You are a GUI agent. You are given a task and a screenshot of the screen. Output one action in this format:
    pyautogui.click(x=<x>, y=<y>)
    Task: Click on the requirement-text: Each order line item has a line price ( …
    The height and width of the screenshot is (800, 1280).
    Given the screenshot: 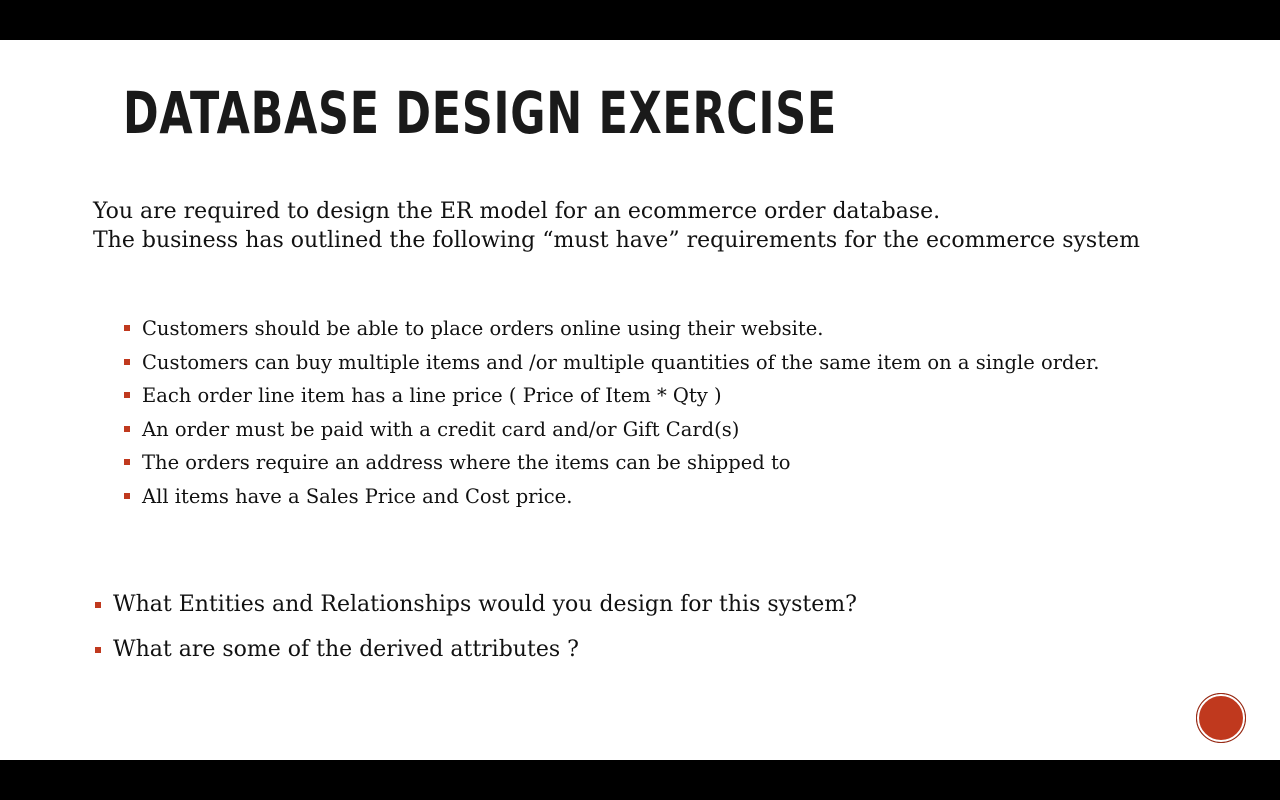 What is the action you would take?
    pyautogui.click(x=432, y=395)
    